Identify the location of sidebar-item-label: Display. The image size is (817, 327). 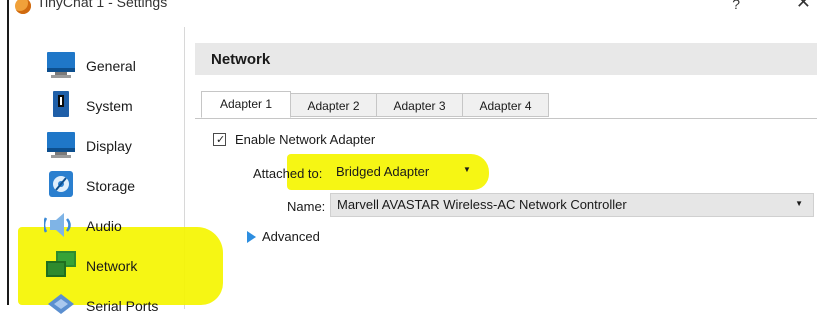
(109, 146).